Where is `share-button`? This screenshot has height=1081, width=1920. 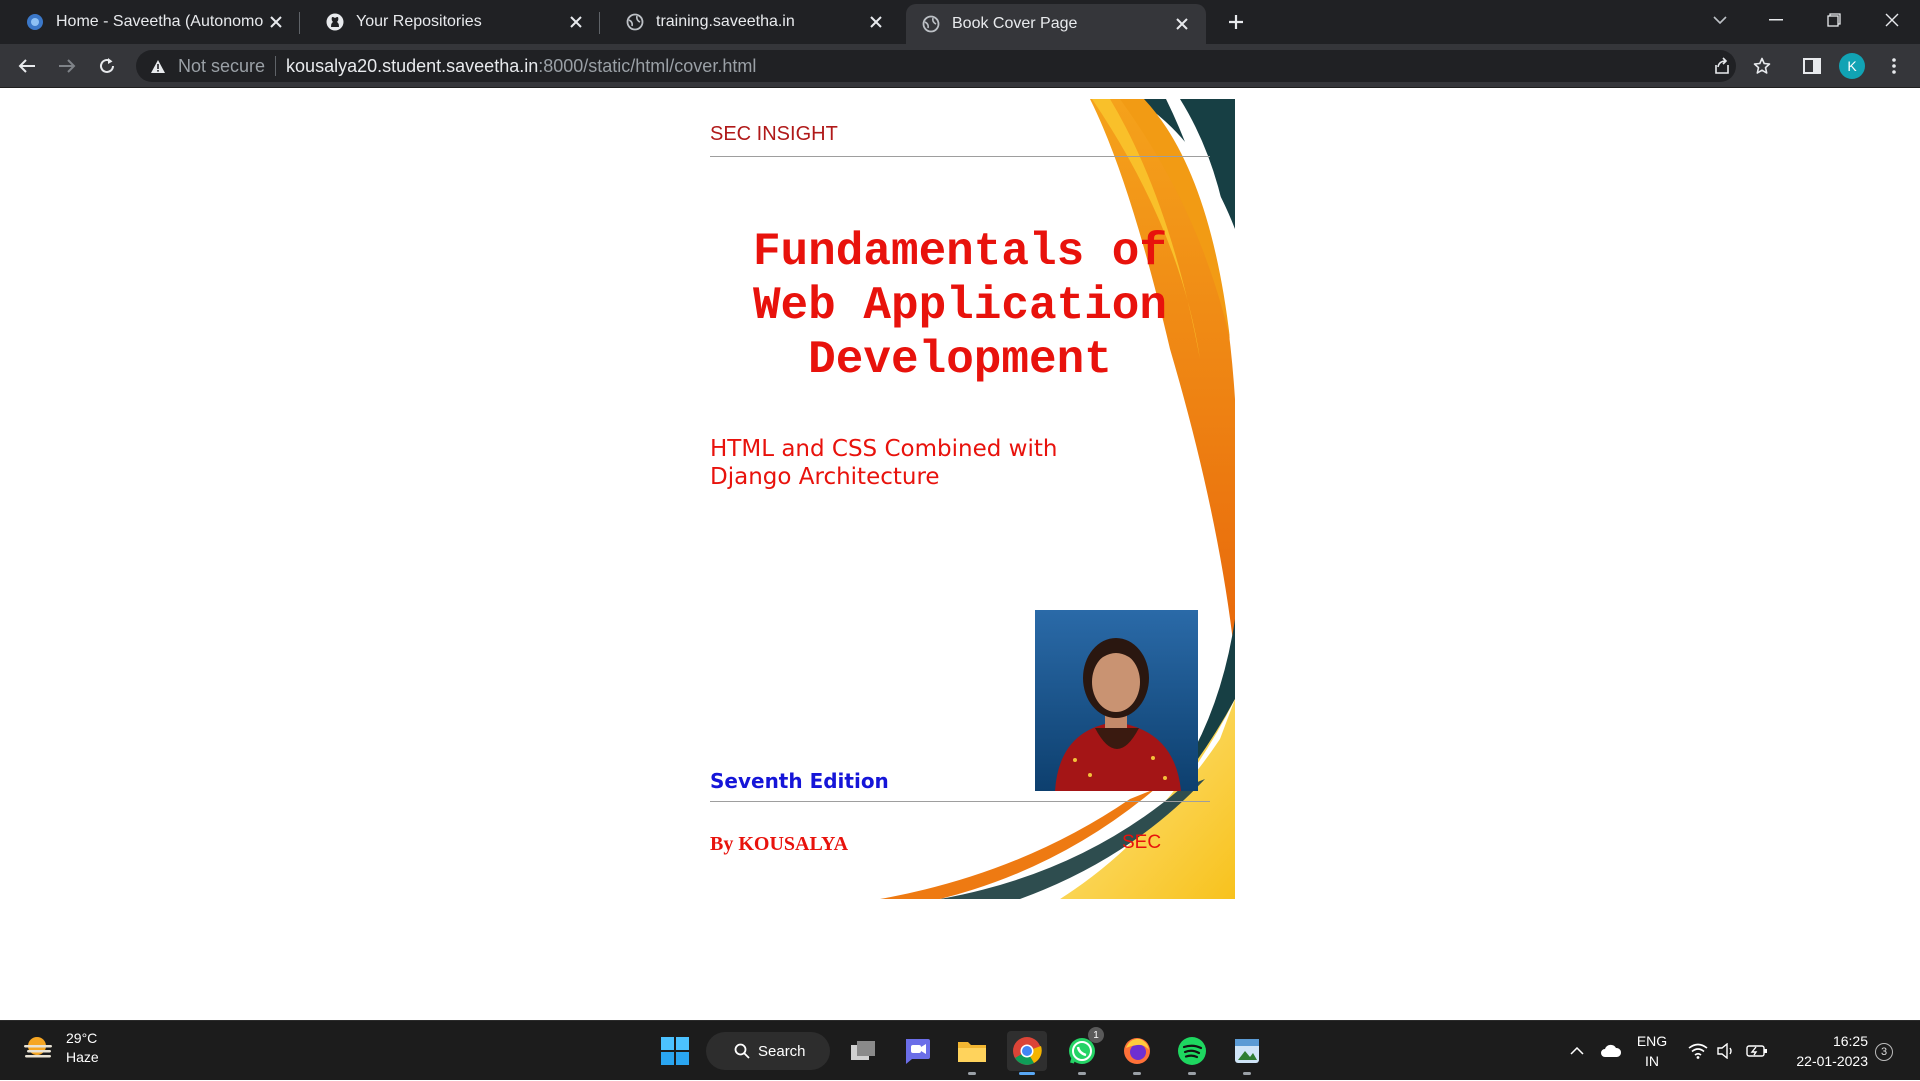 share-button is located at coordinates (1722, 66).